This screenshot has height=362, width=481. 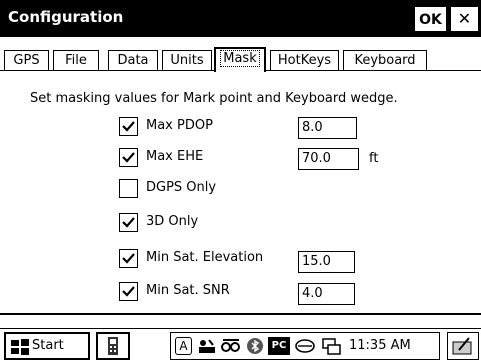 I want to click on close-button: ✕, so click(x=464, y=19).